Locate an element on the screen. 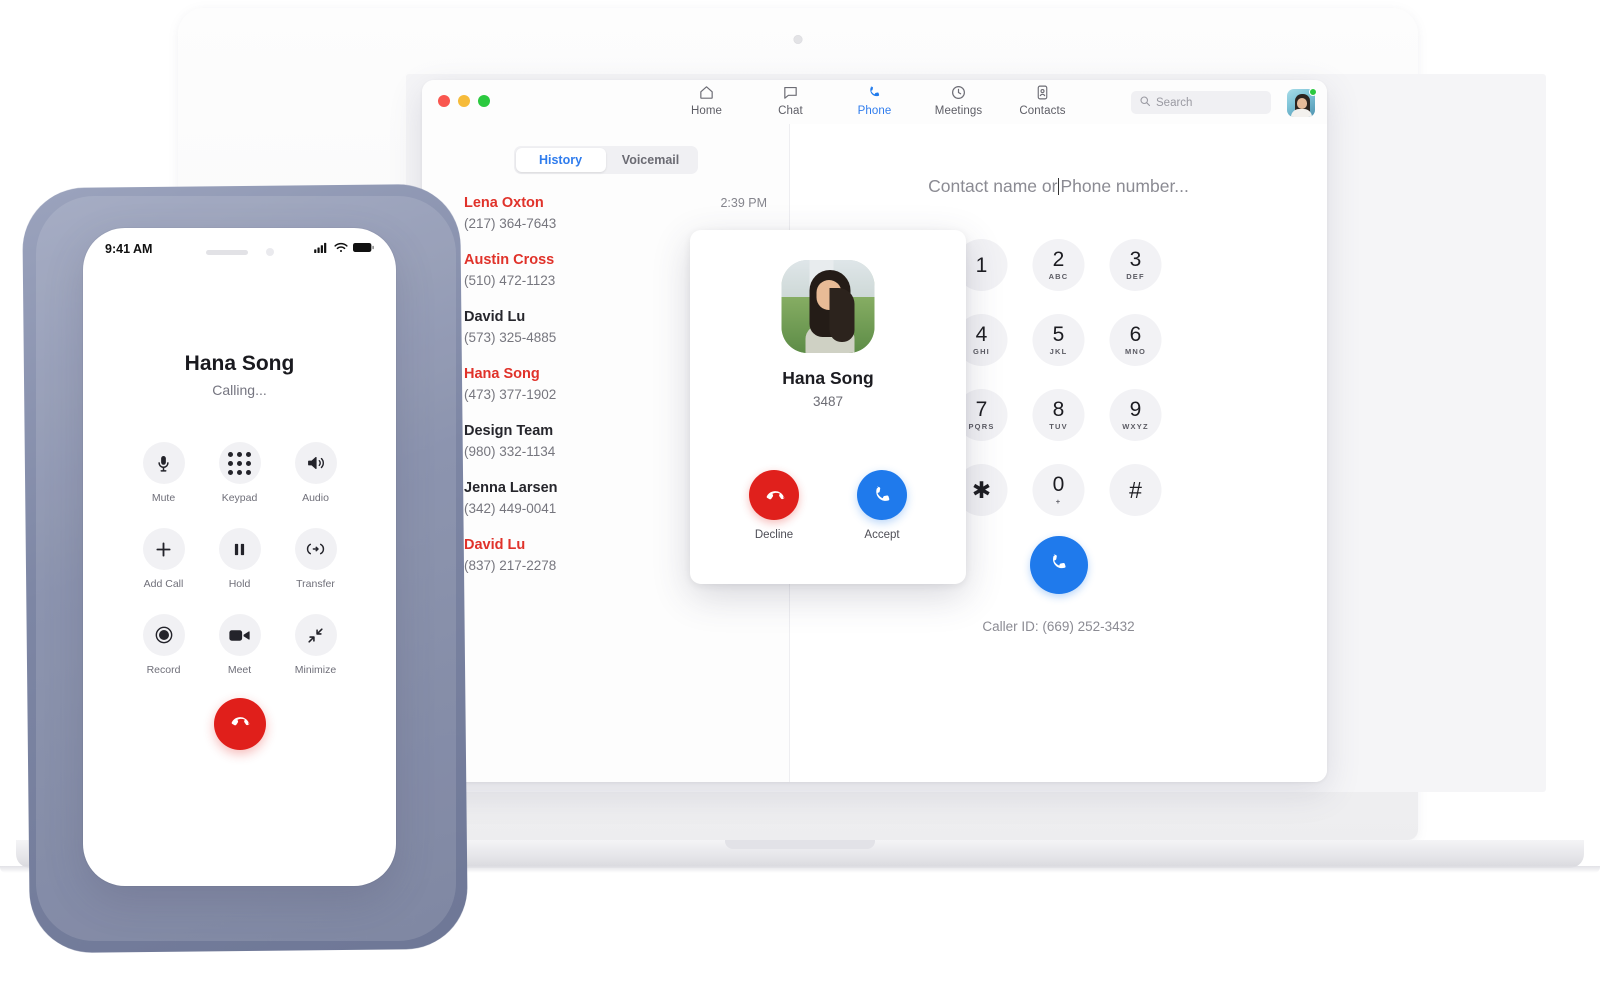  mobile-control-transfer: Transfer is located at coordinates (316, 559).